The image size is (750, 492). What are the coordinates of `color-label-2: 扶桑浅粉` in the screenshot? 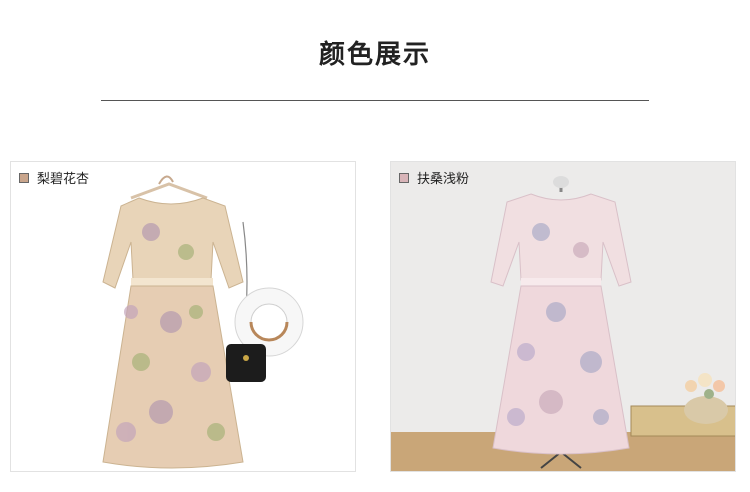 It's located at (434, 177).